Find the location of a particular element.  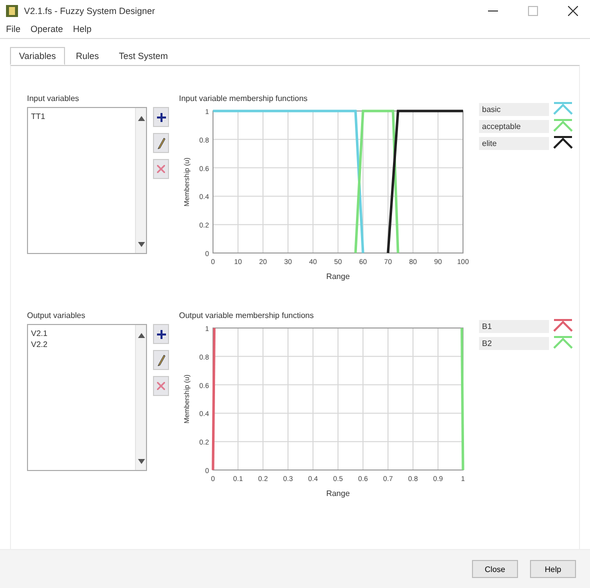

window-title: V2.1.fs - Fuzzy System Designer is located at coordinates (90, 11).